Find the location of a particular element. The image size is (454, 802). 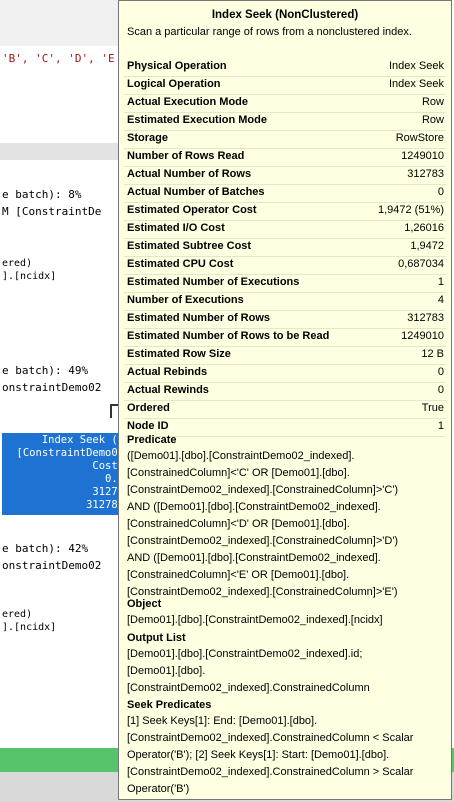

property-value: 4 is located at coordinates (440, 300).